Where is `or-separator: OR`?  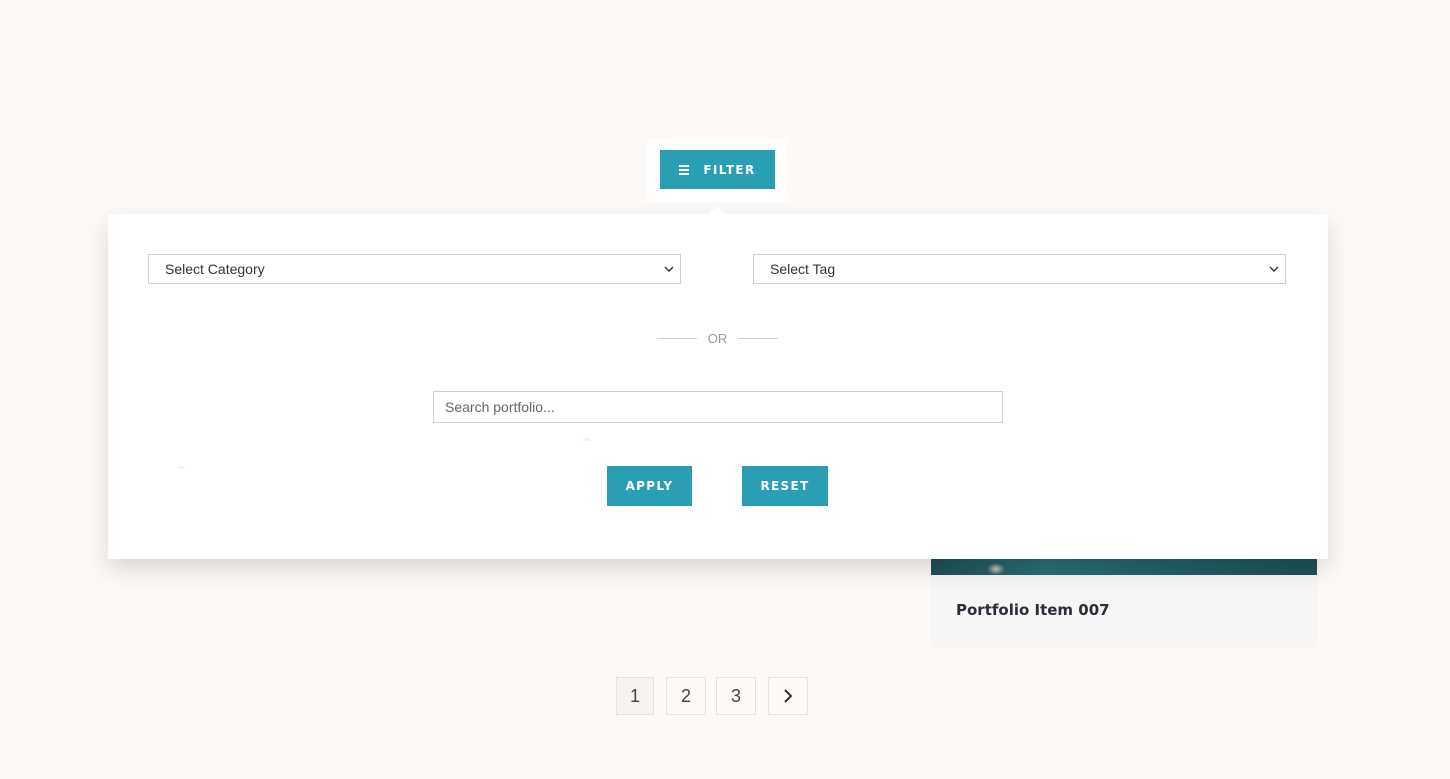
or-separator: OR is located at coordinates (717, 338).